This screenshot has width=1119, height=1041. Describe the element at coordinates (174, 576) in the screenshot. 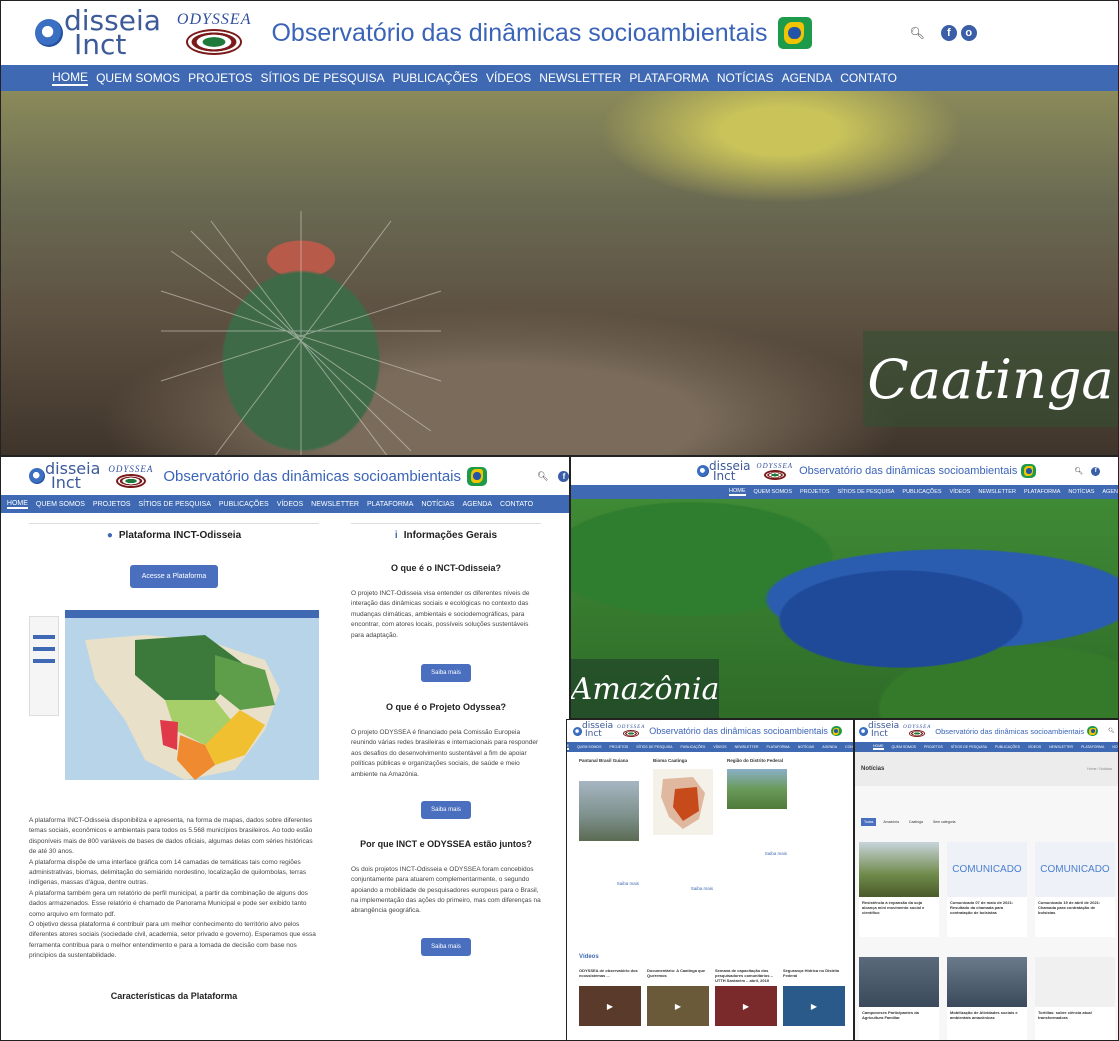

I see `access-platform-button: Acesse a Plataforma` at that location.